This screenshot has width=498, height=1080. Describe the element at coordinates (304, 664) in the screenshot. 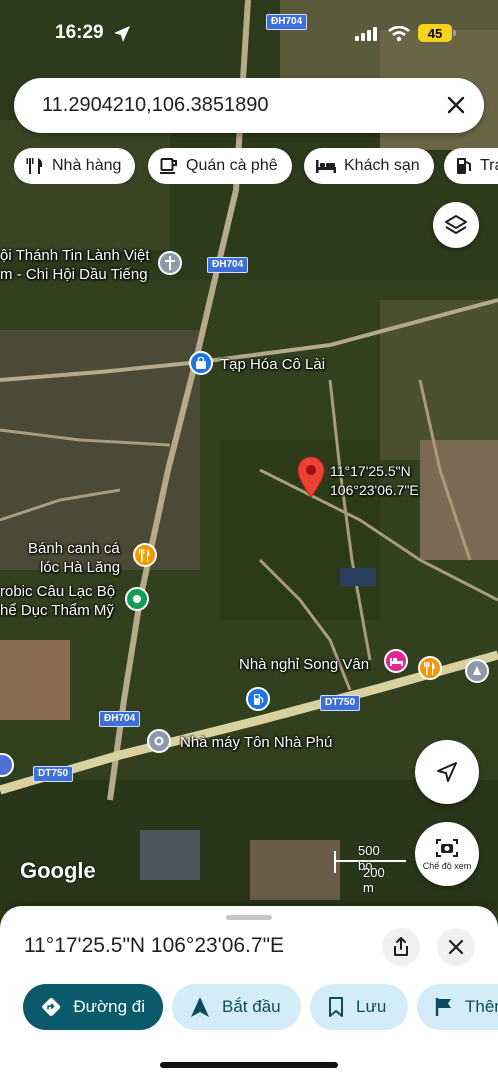

I see `place-label-motel: Nhà nghỉ Song Vân` at that location.